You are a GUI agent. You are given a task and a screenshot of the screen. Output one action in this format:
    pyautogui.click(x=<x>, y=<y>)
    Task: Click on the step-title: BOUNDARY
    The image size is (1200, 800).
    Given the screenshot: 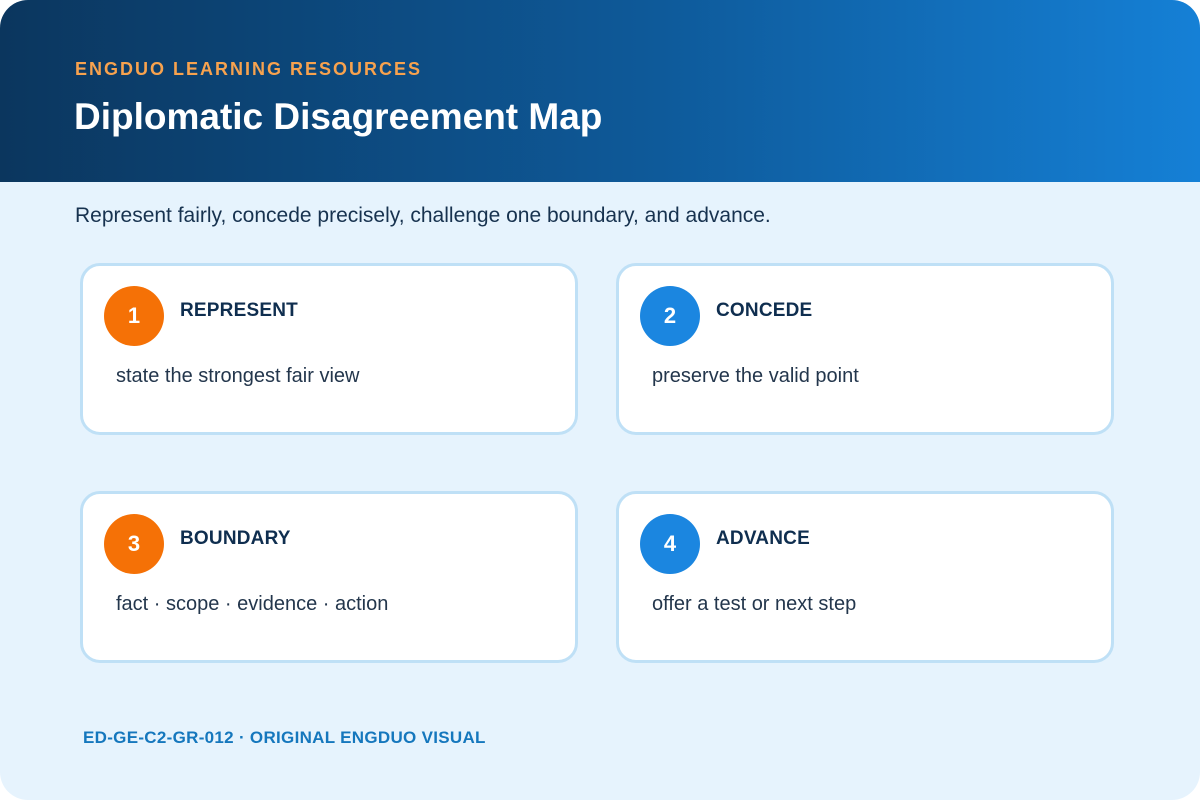 What is the action you would take?
    pyautogui.click(x=235, y=538)
    